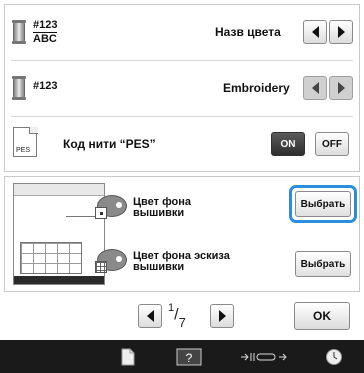 The image size is (364, 373). What do you see at coordinates (182, 32) in the screenshot?
I see `thread-display-row: #123 ABC Назв цвета` at bounding box center [182, 32].